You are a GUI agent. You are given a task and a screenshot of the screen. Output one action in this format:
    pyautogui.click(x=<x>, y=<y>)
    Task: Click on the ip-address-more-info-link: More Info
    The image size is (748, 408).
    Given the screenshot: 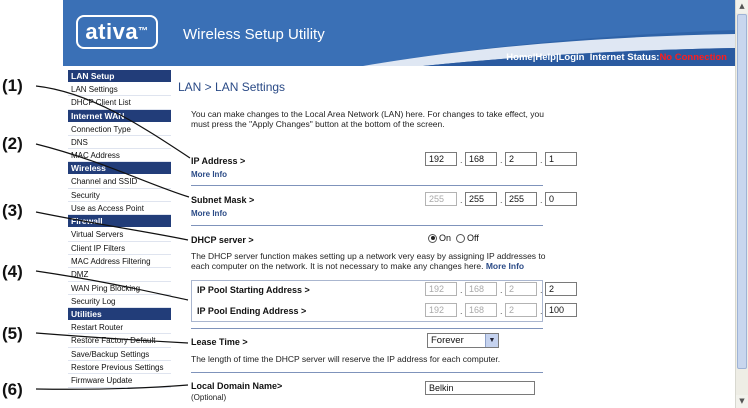 What is the action you would take?
    pyautogui.click(x=209, y=174)
    